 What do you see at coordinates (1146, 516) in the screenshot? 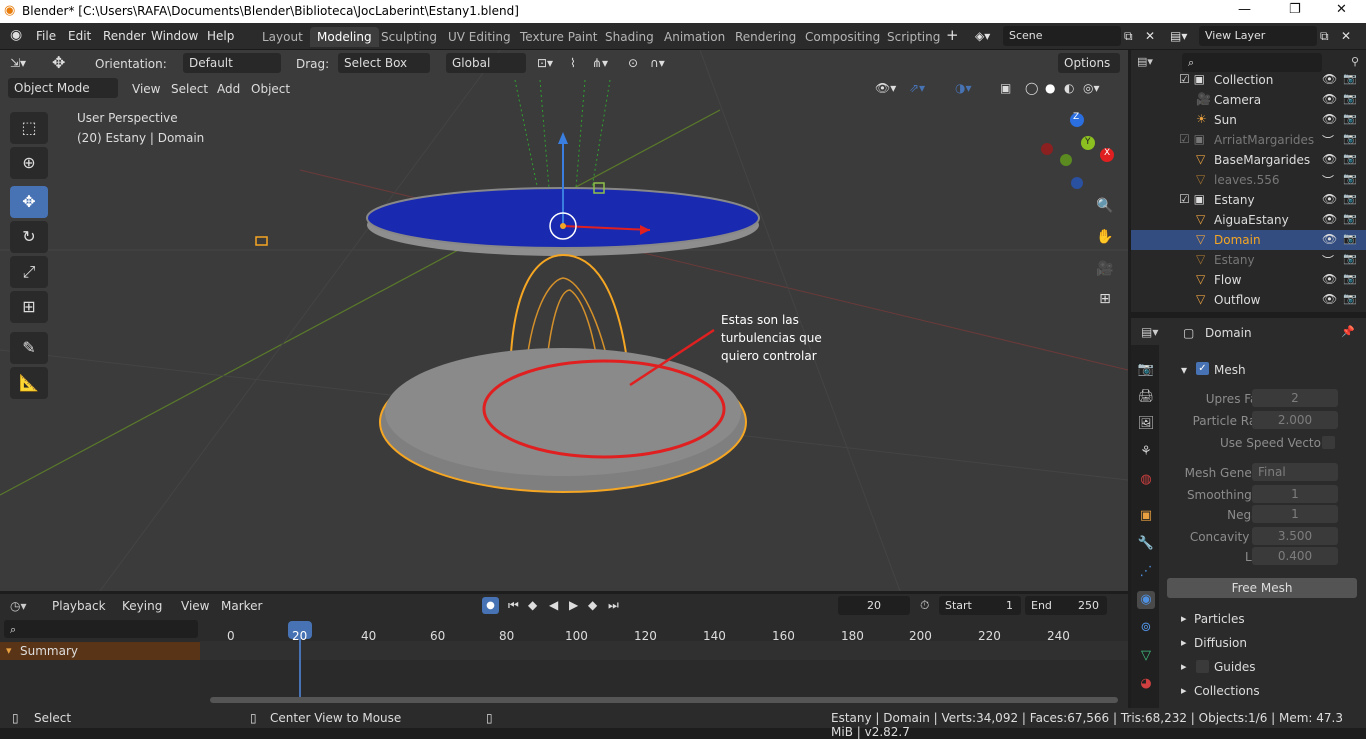
I see `object-tab-icon: ▣` at bounding box center [1146, 516].